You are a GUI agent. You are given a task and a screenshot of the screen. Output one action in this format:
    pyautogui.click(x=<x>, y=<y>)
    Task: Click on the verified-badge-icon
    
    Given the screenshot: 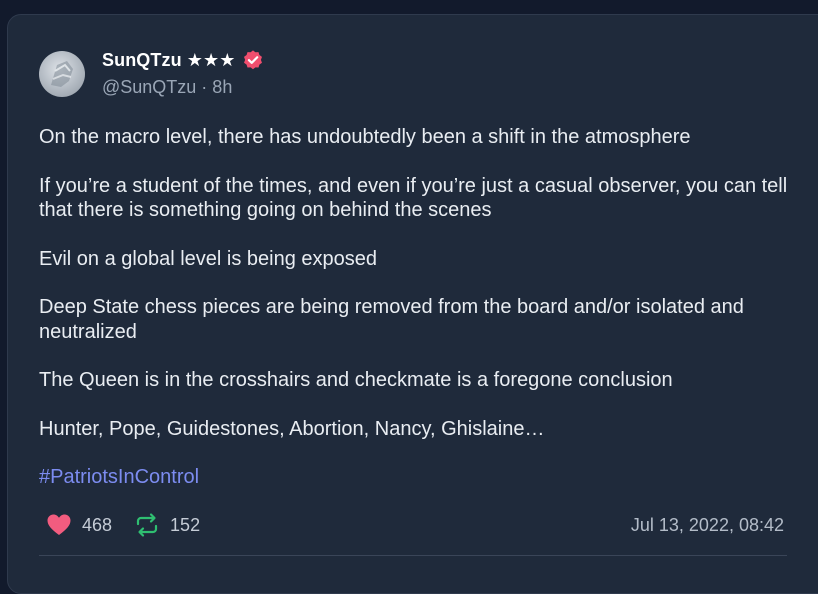 What is the action you would take?
    pyautogui.click(x=253, y=60)
    